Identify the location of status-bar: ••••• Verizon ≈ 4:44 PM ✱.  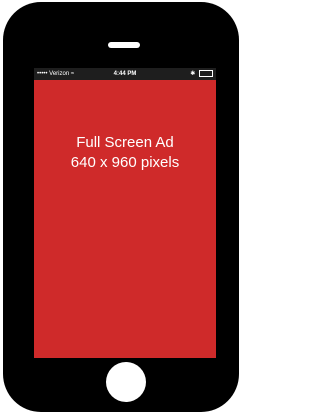
(125, 74).